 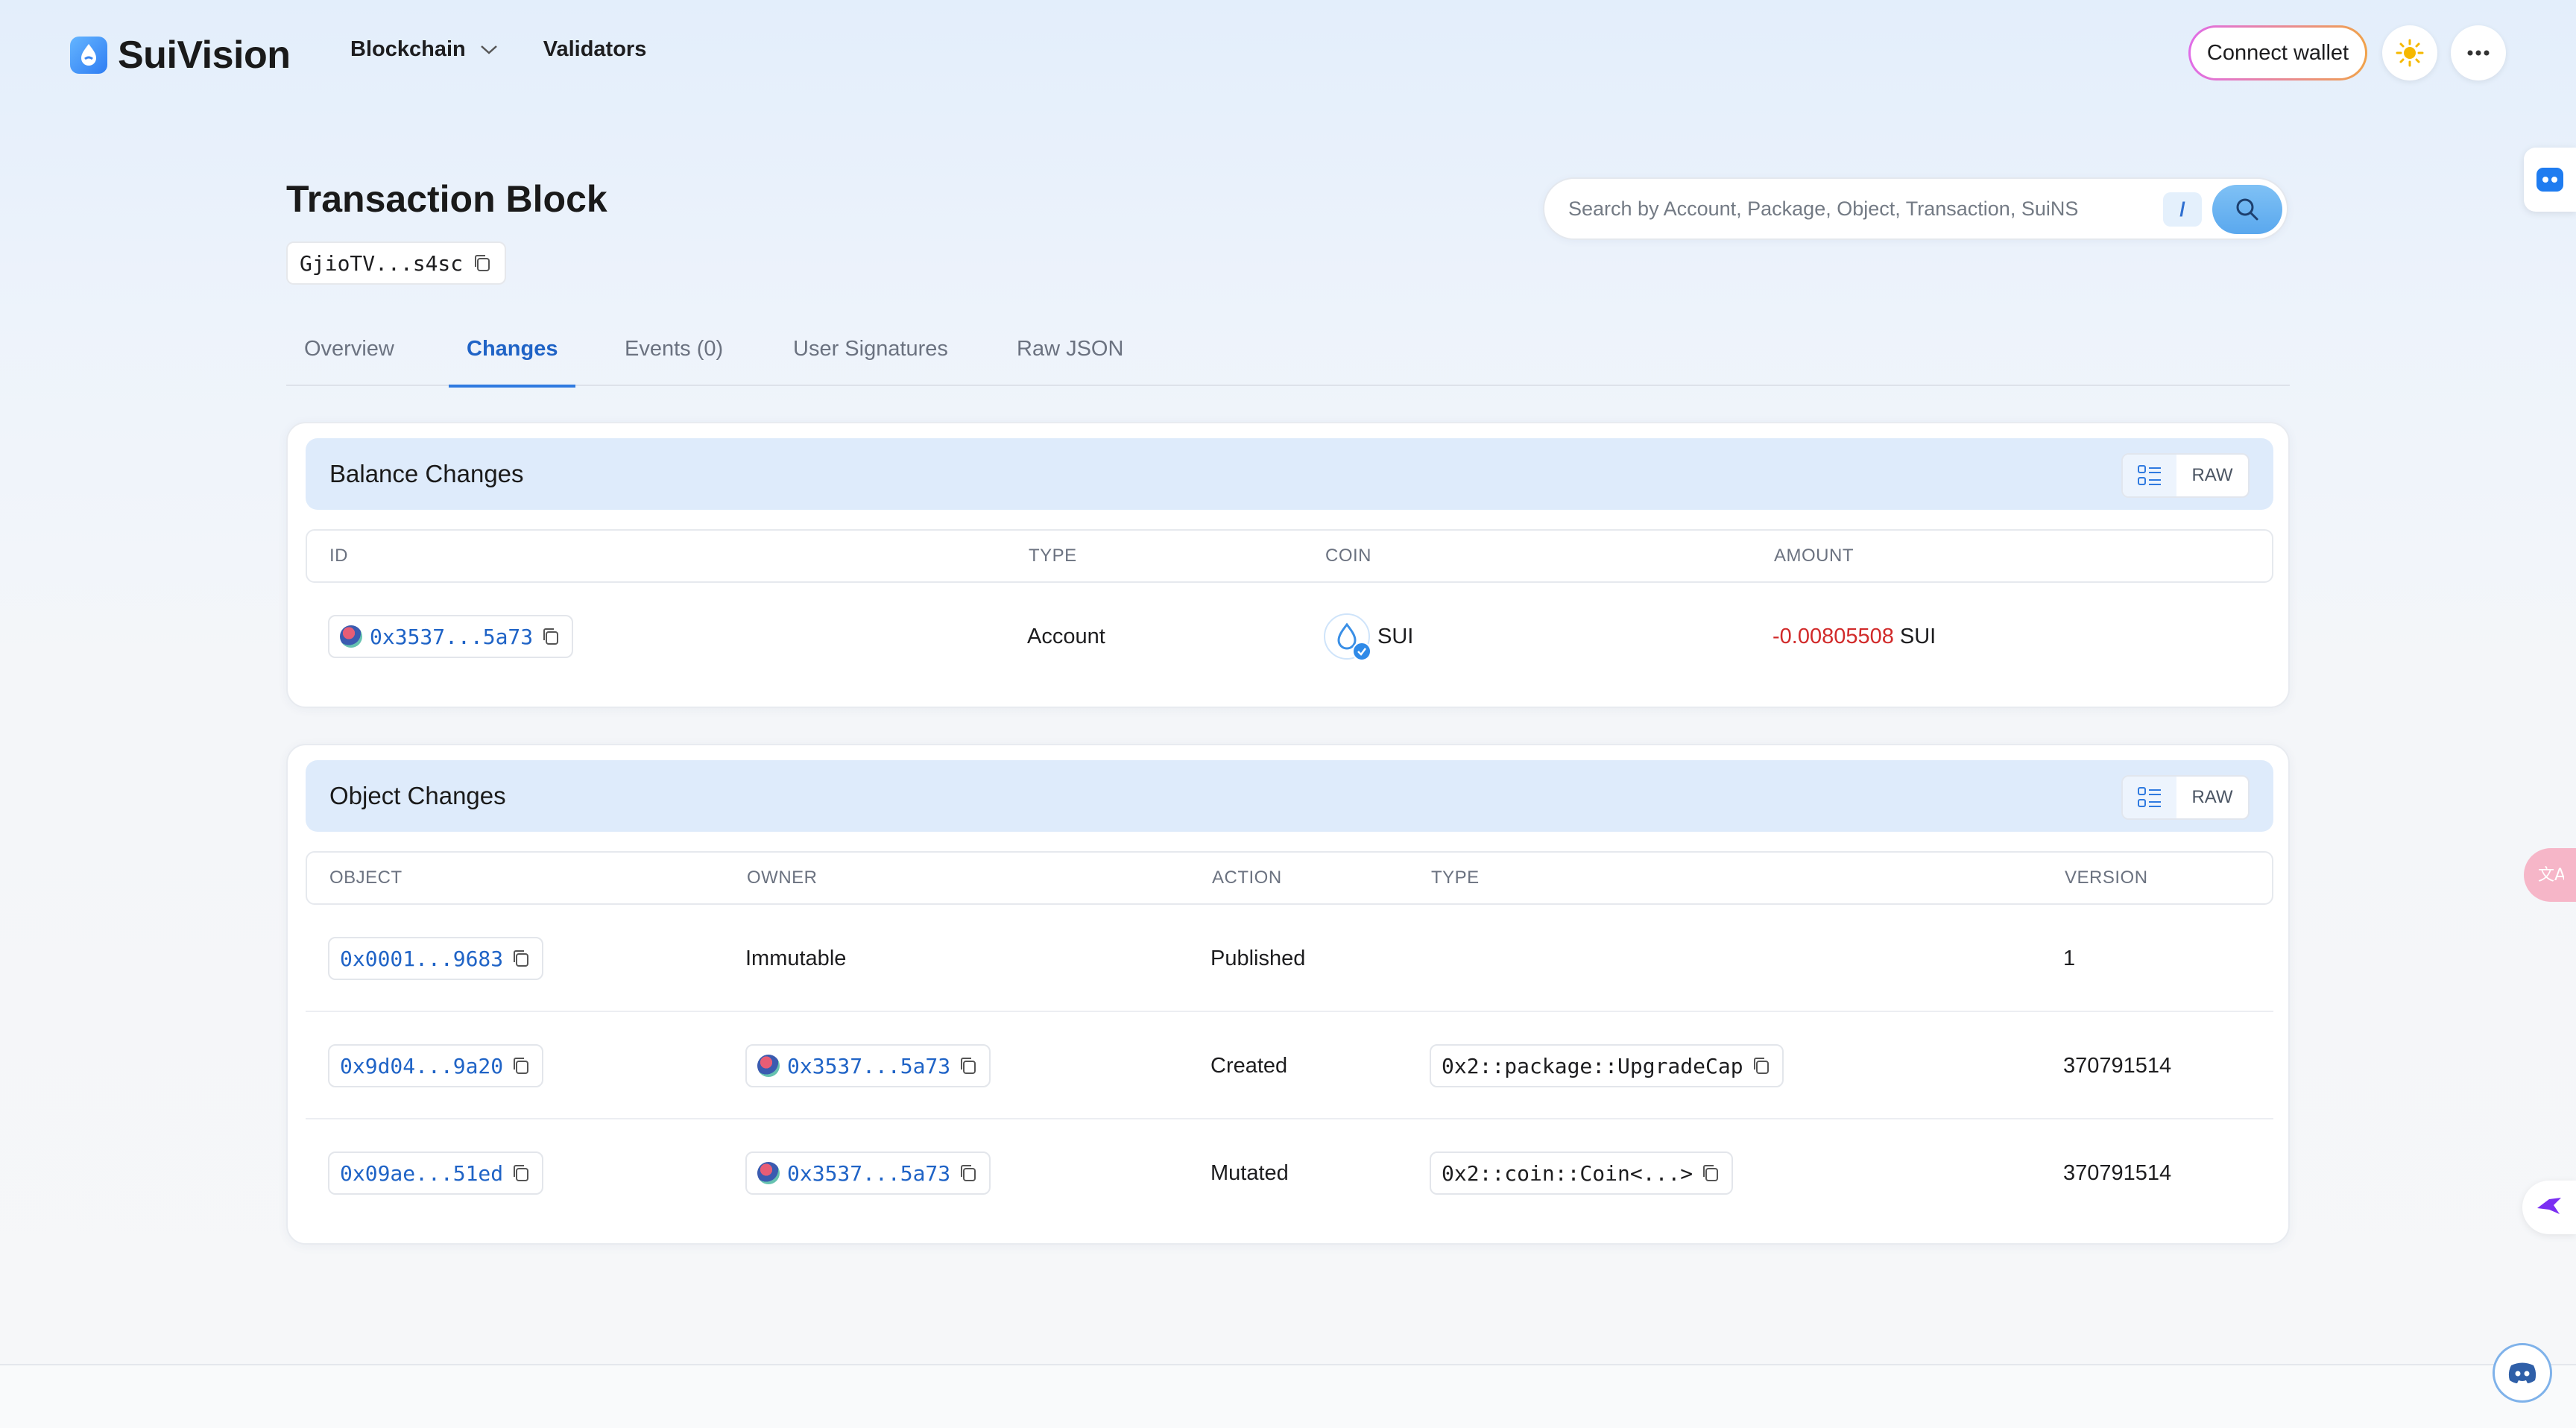 I want to click on balance-changes-title: Balance Changes, so click(x=426, y=473).